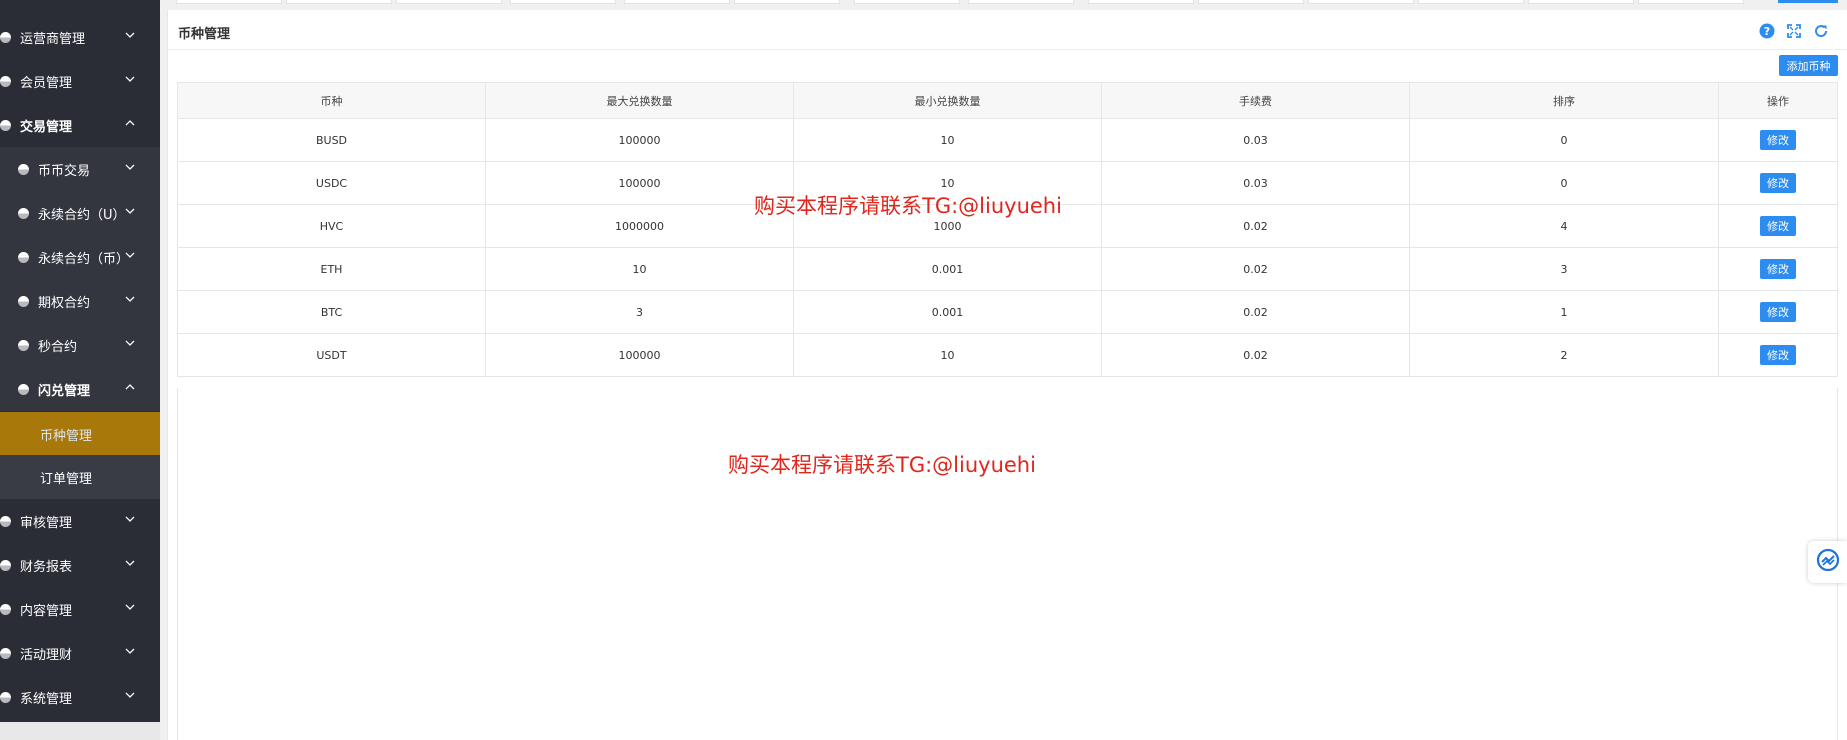 The width and height of the screenshot is (1847, 740). Describe the element at coordinates (130, 387) in the screenshot. I see `chevron-up-icon` at that location.